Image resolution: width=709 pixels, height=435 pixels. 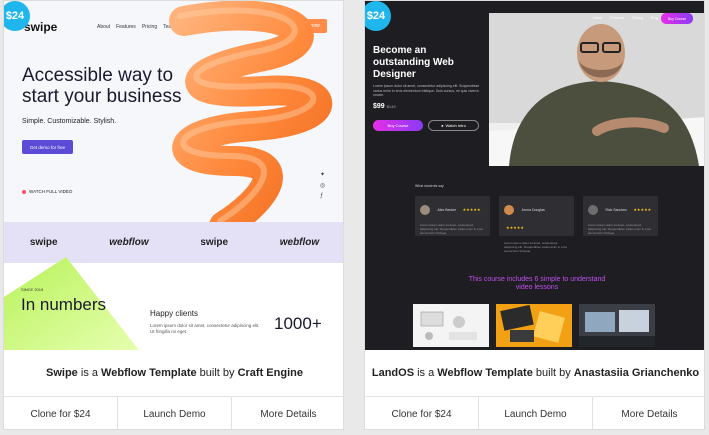 What do you see at coordinates (598, 18) in the screenshot?
I see `preview-nav-item: Home` at bounding box center [598, 18].